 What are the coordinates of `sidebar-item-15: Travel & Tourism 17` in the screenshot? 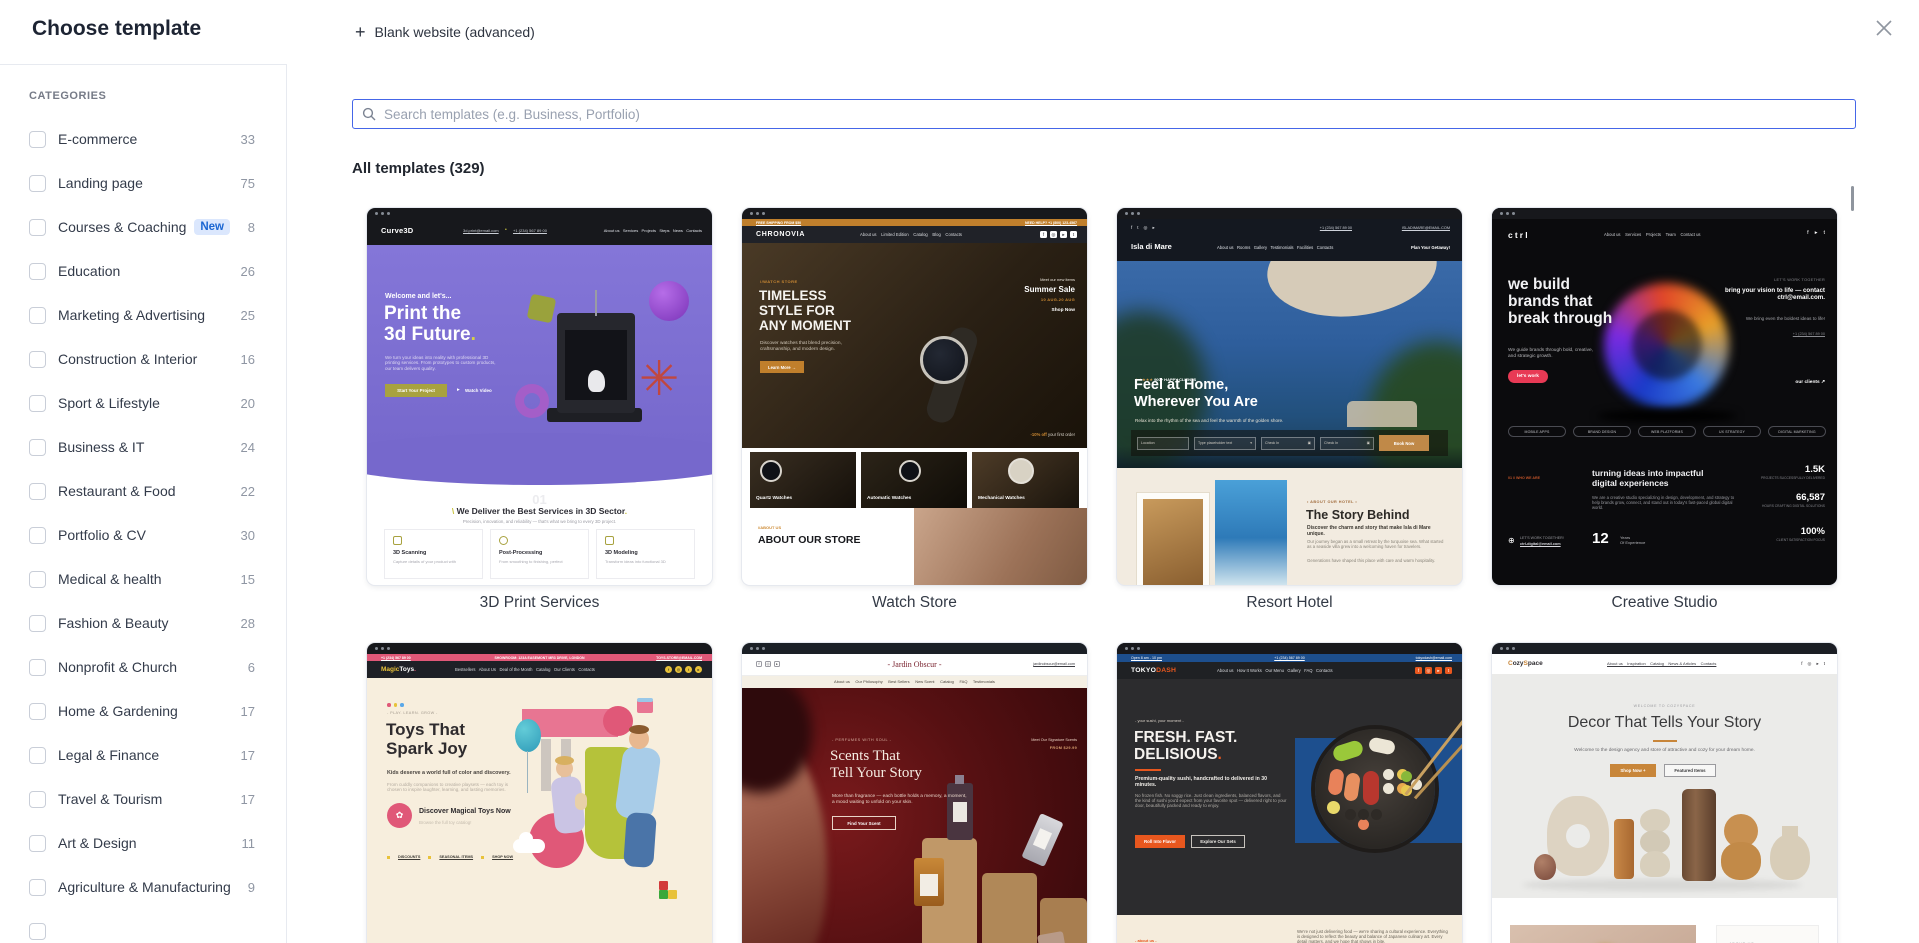 It's located at (143, 799).